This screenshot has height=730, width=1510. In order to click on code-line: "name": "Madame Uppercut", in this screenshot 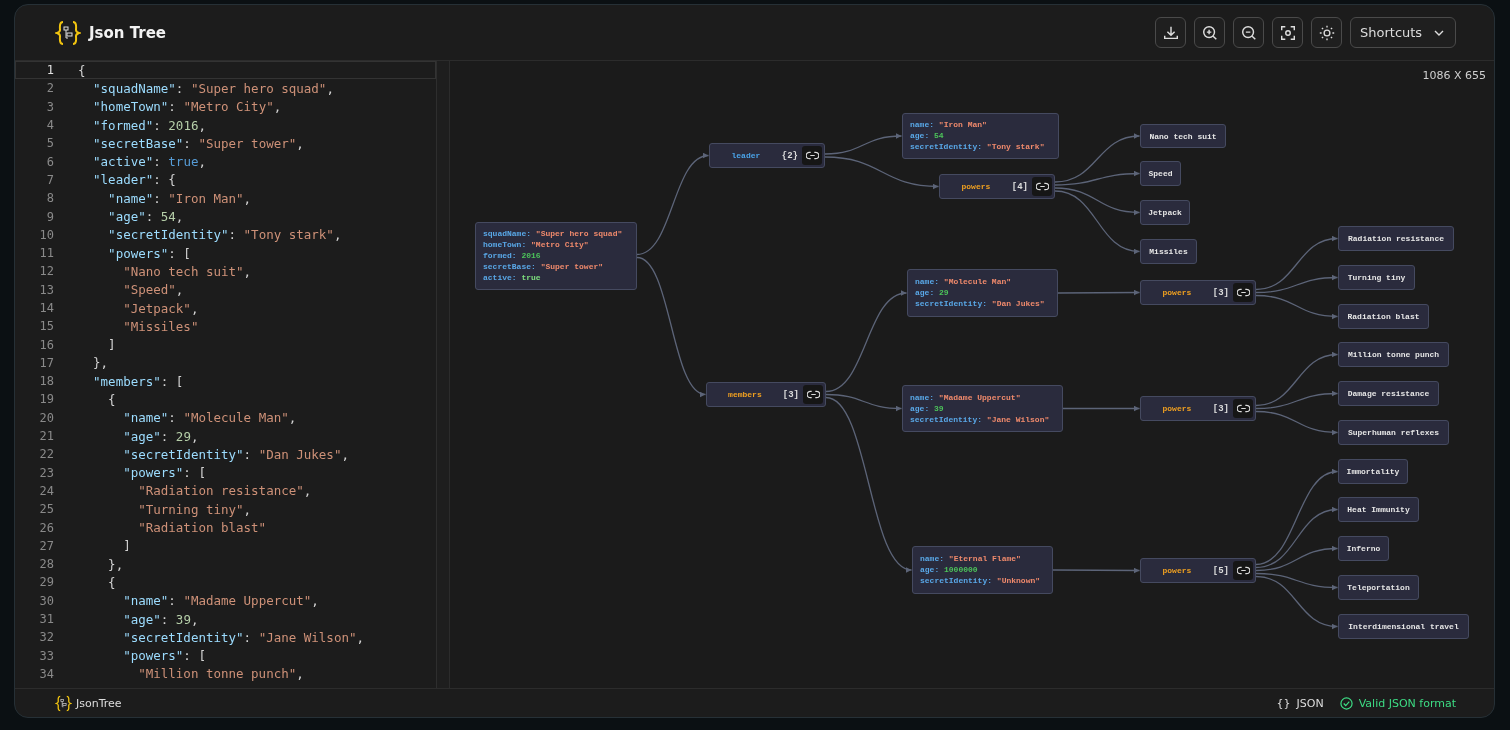, I will do `click(220, 601)`.